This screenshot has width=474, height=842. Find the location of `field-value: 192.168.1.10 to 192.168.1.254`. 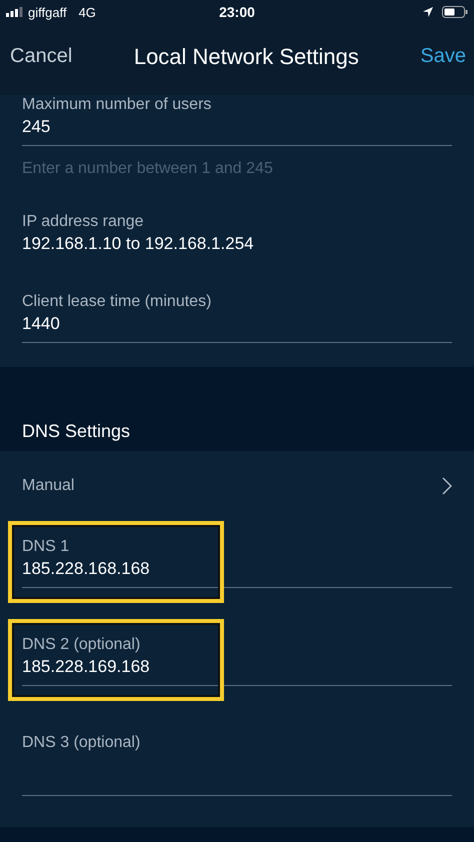

field-value: 192.168.1.10 to 192.168.1.254 is located at coordinates (138, 244).